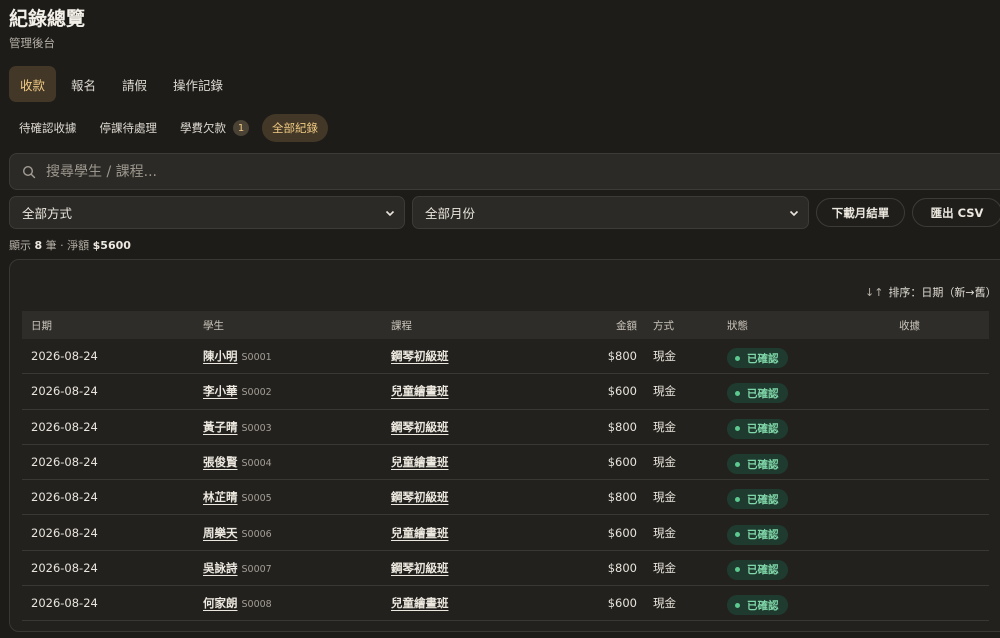 This screenshot has width=1000, height=638. I want to click on table-row: 2026-08-24 周樂天 S0006 兒童繪畫班 $600 現金 已確認, so click(505, 533).